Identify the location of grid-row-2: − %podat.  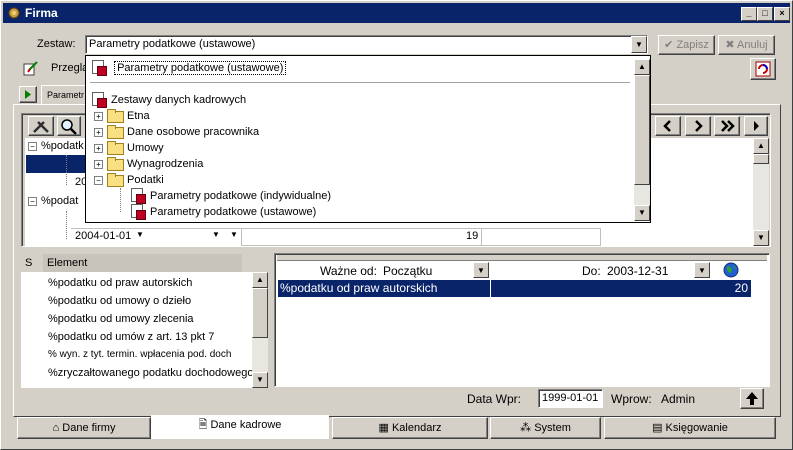
(53, 201).